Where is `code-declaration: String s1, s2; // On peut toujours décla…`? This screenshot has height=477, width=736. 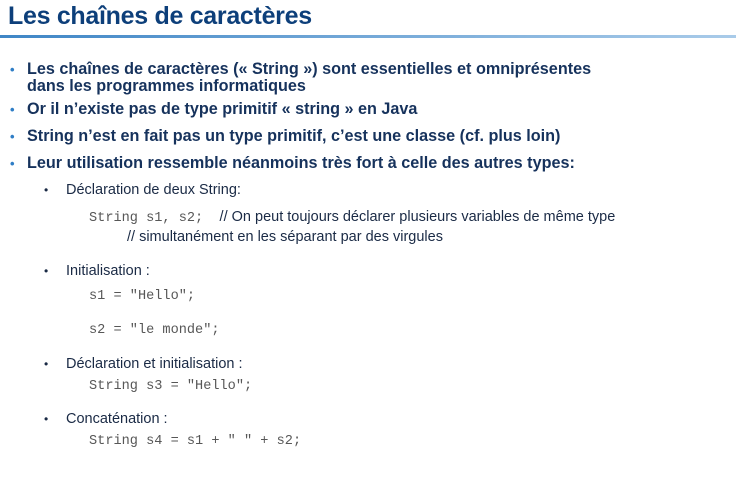
code-declaration: String s1, s2; // On peut toujours décla… is located at coordinates (352, 218).